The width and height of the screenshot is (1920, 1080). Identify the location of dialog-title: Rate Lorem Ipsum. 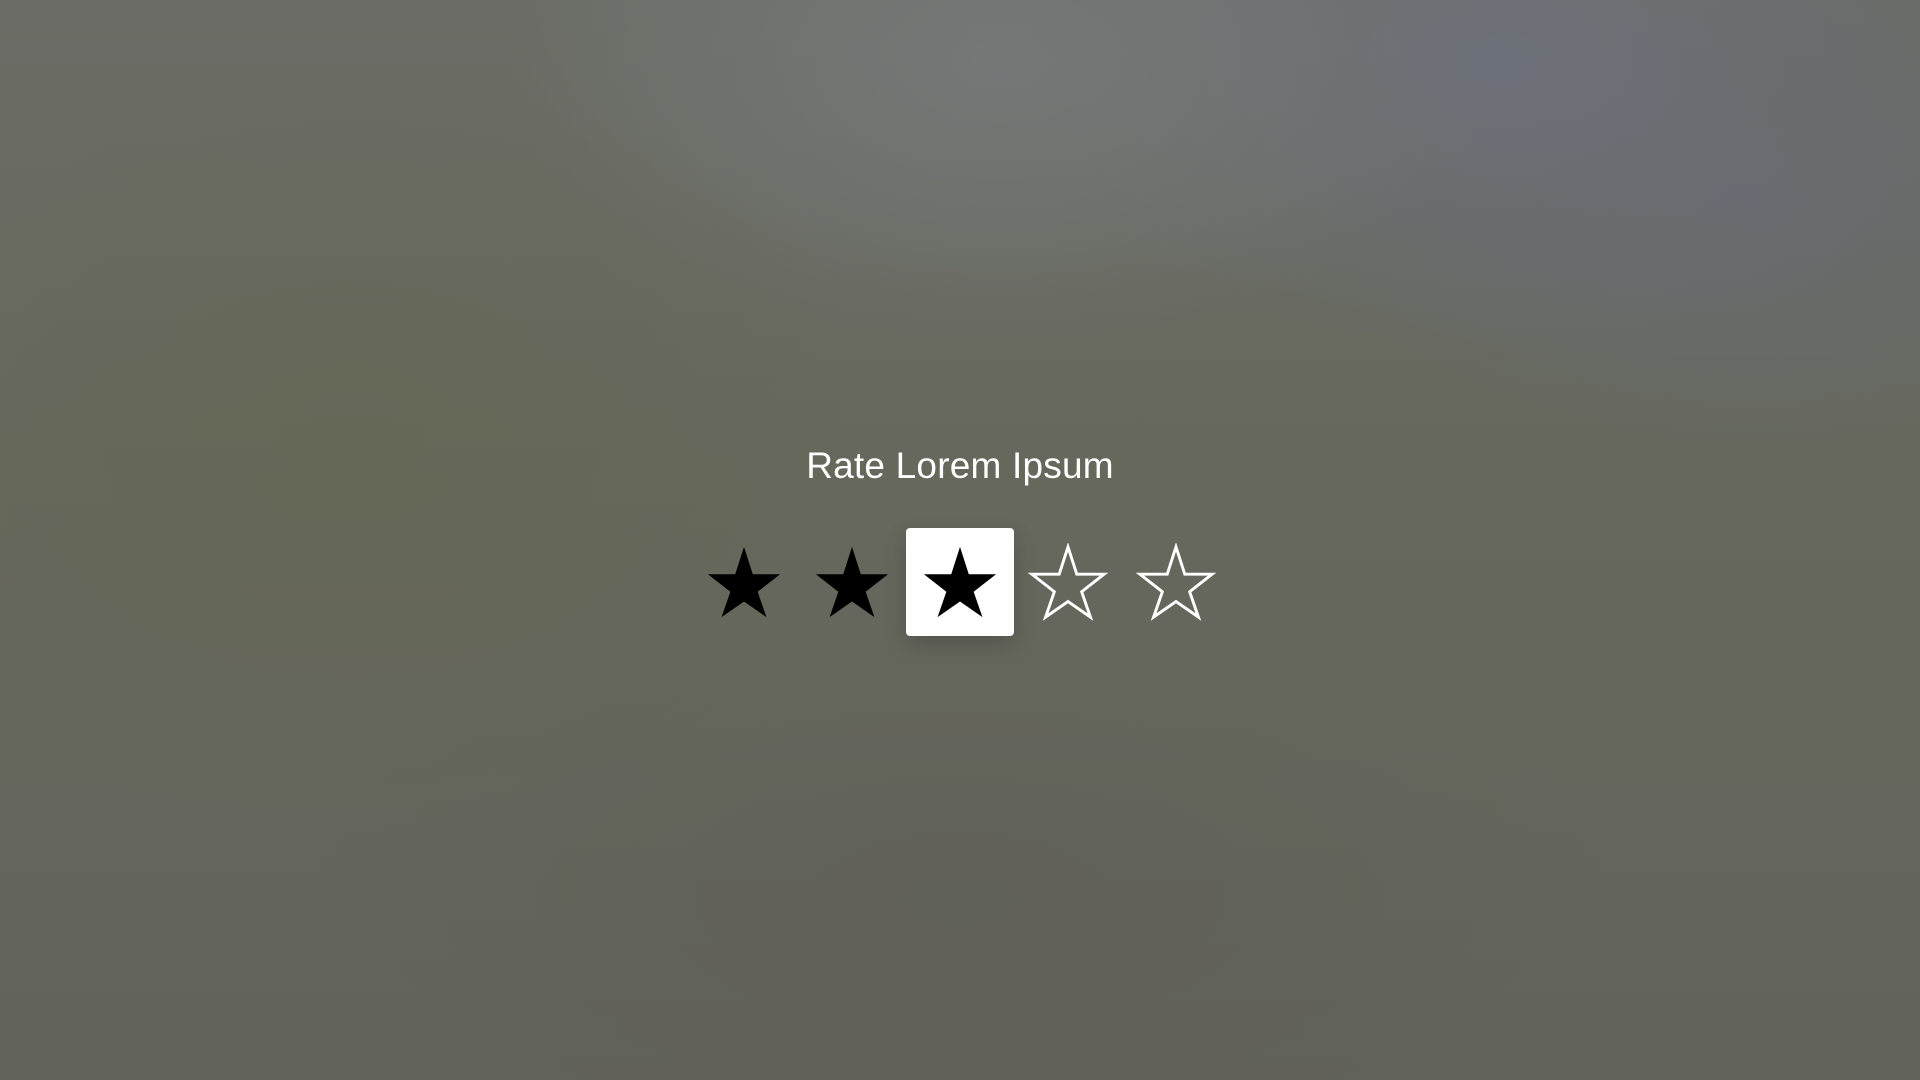
(960, 465).